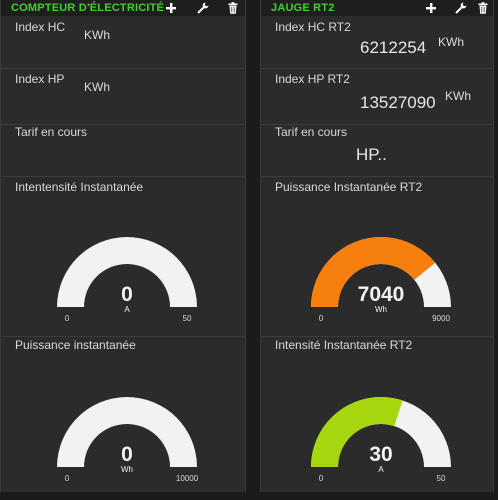 The height and width of the screenshot is (500, 498). What do you see at coordinates (128, 440) in the screenshot?
I see `power-gauge: 0Wh0 10000` at bounding box center [128, 440].